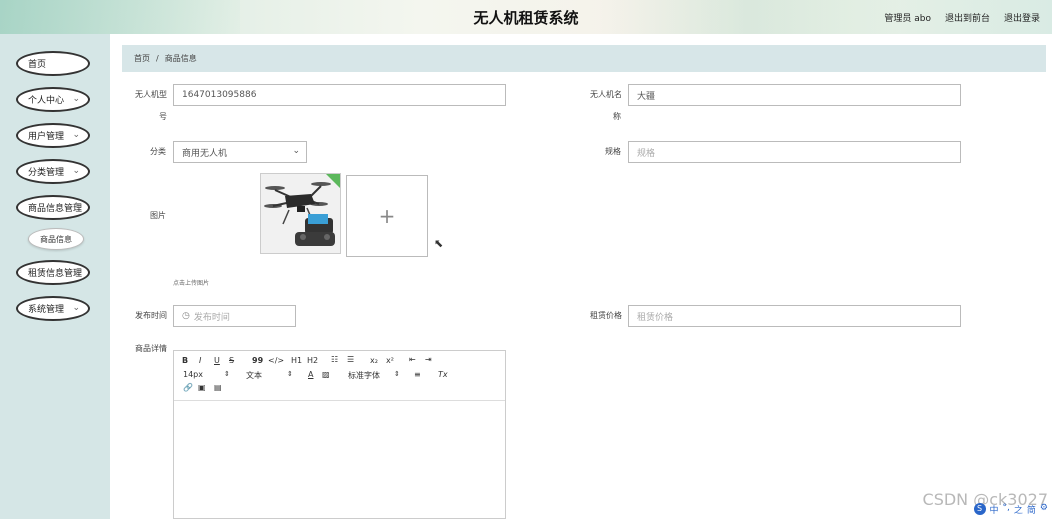 The width and height of the screenshot is (1052, 519). What do you see at coordinates (46, 101) in the screenshot?
I see `sidebar-item-label: 个人中心` at bounding box center [46, 101].